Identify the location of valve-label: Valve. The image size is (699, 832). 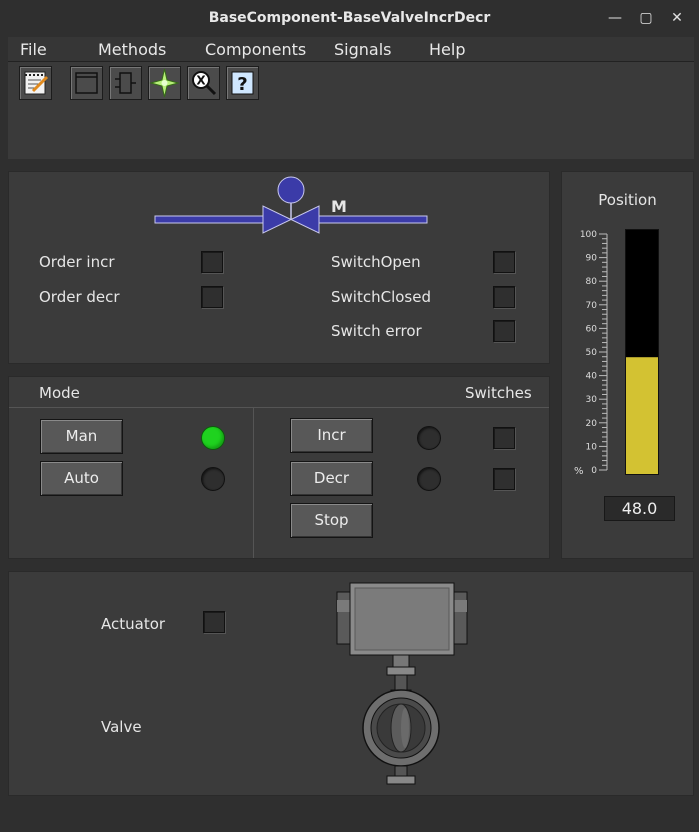
(121, 727).